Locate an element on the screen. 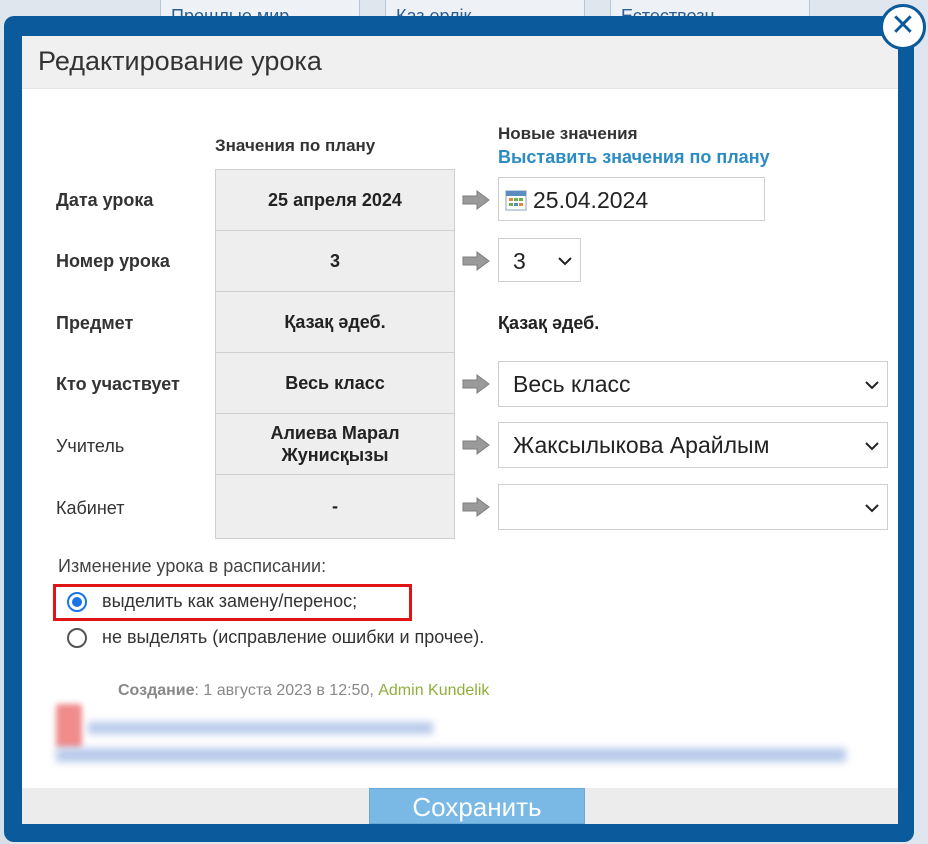 The width and height of the screenshot is (928, 844). radio-do-not-mark is located at coordinates (77, 638).